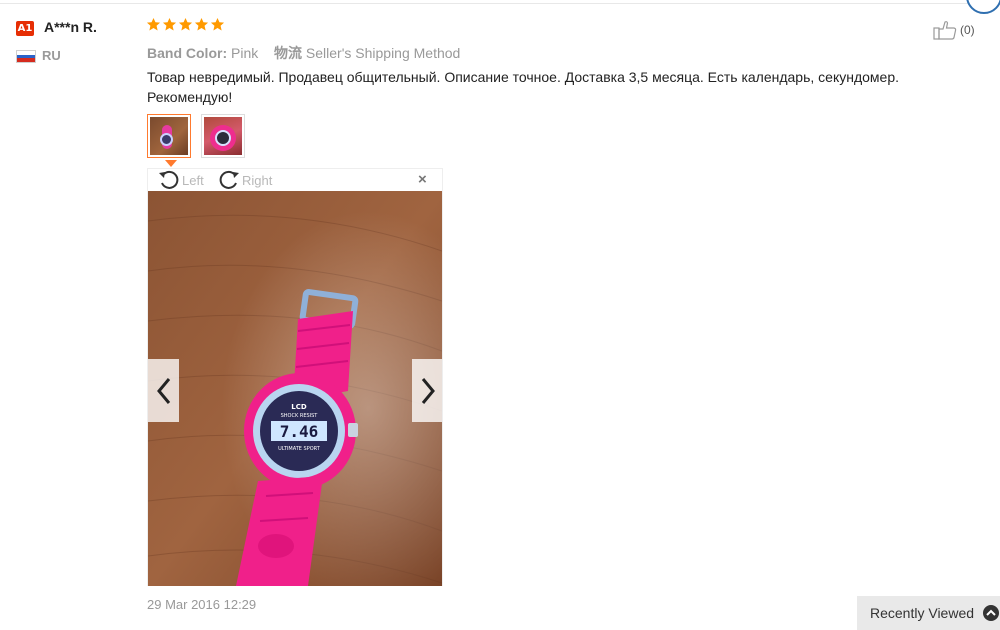 This screenshot has width=1000, height=630. Describe the element at coordinates (299, 449) in the screenshot. I see `watch-bottom-text: ULTIMATE SPORT` at that location.